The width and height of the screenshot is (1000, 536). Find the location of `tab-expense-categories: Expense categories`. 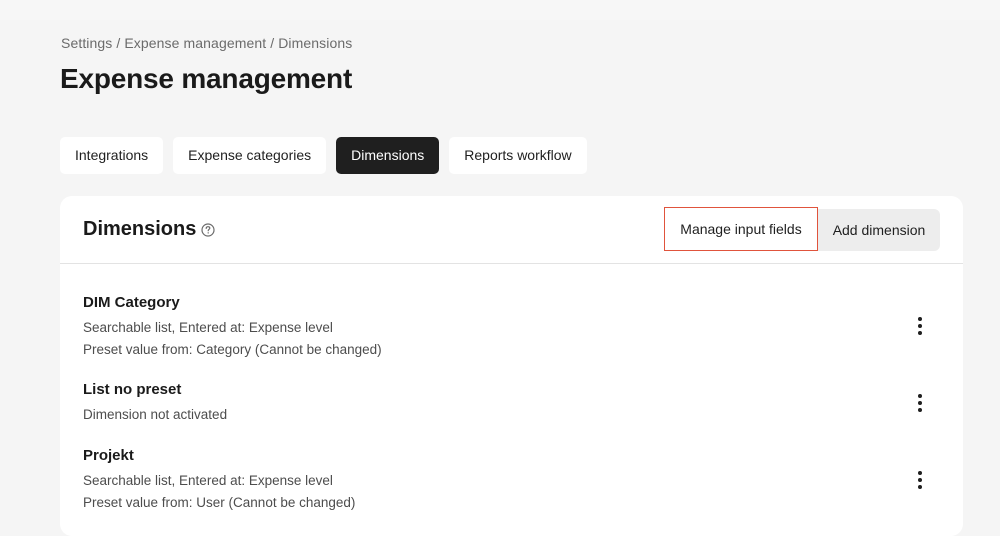

tab-expense-categories: Expense categories is located at coordinates (250, 155).